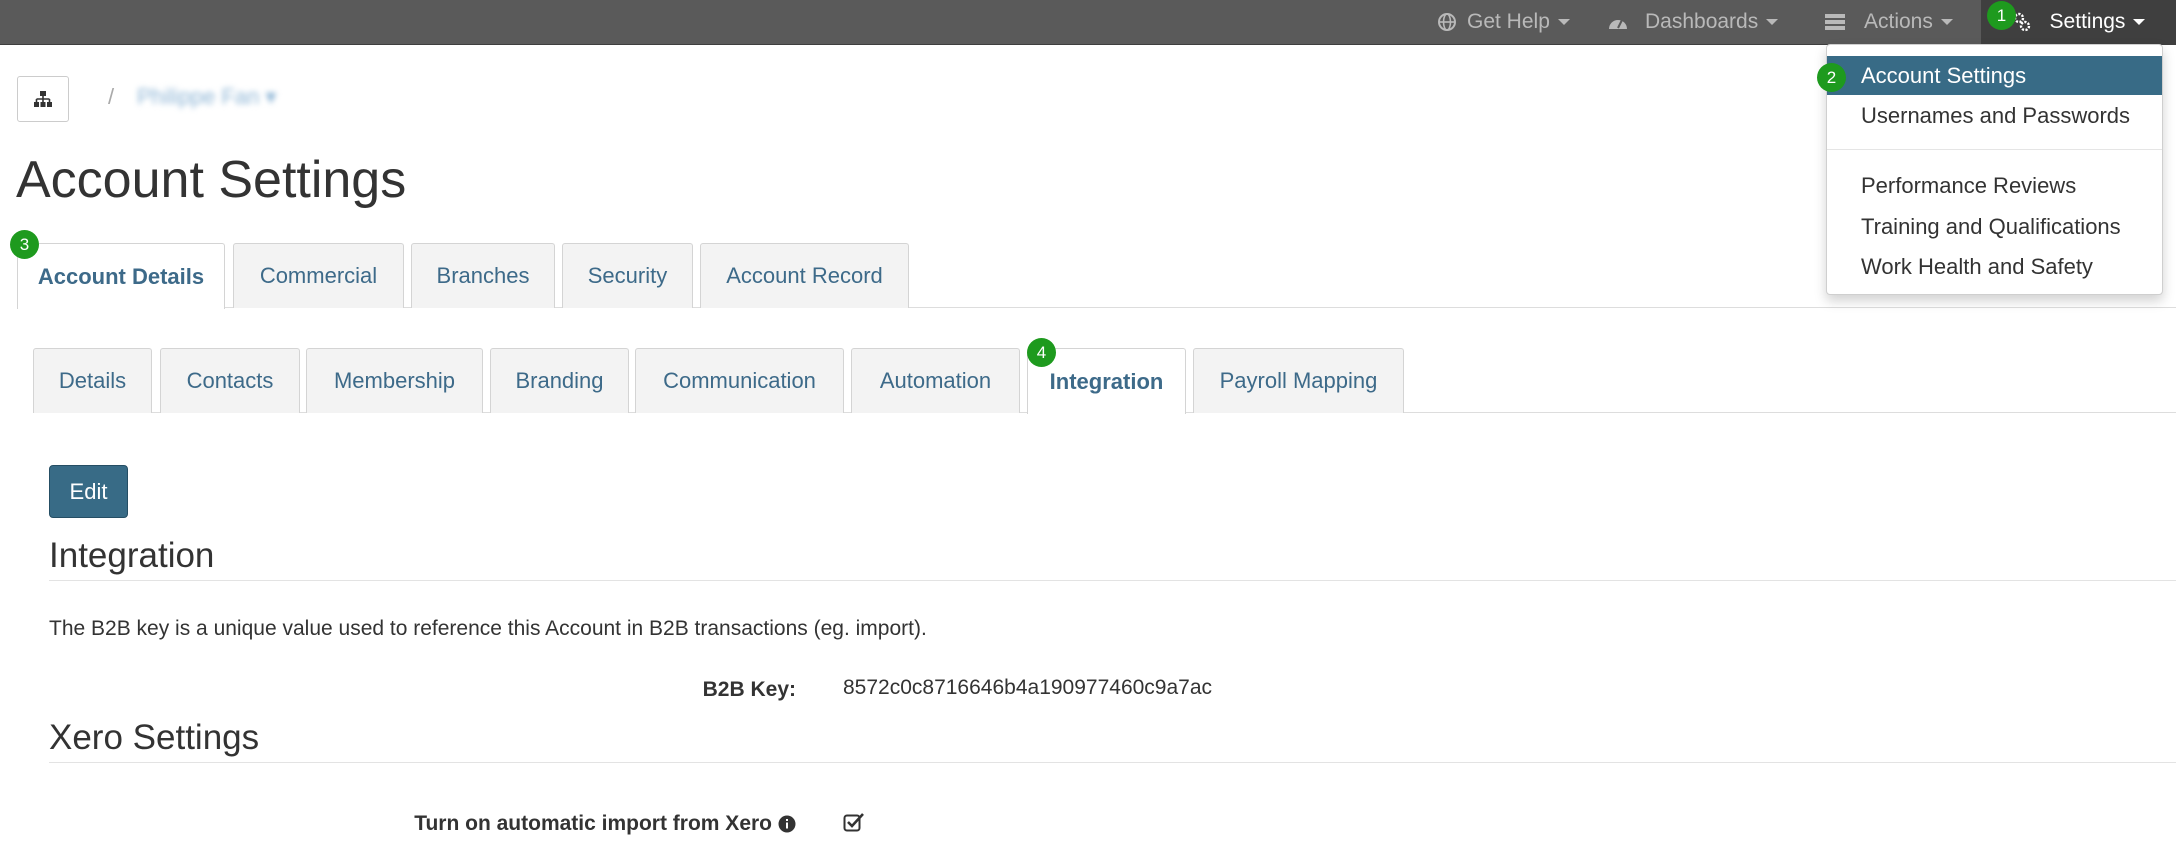  What do you see at coordinates (1041, 352) in the screenshot?
I see `step-badge-4: 4` at bounding box center [1041, 352].